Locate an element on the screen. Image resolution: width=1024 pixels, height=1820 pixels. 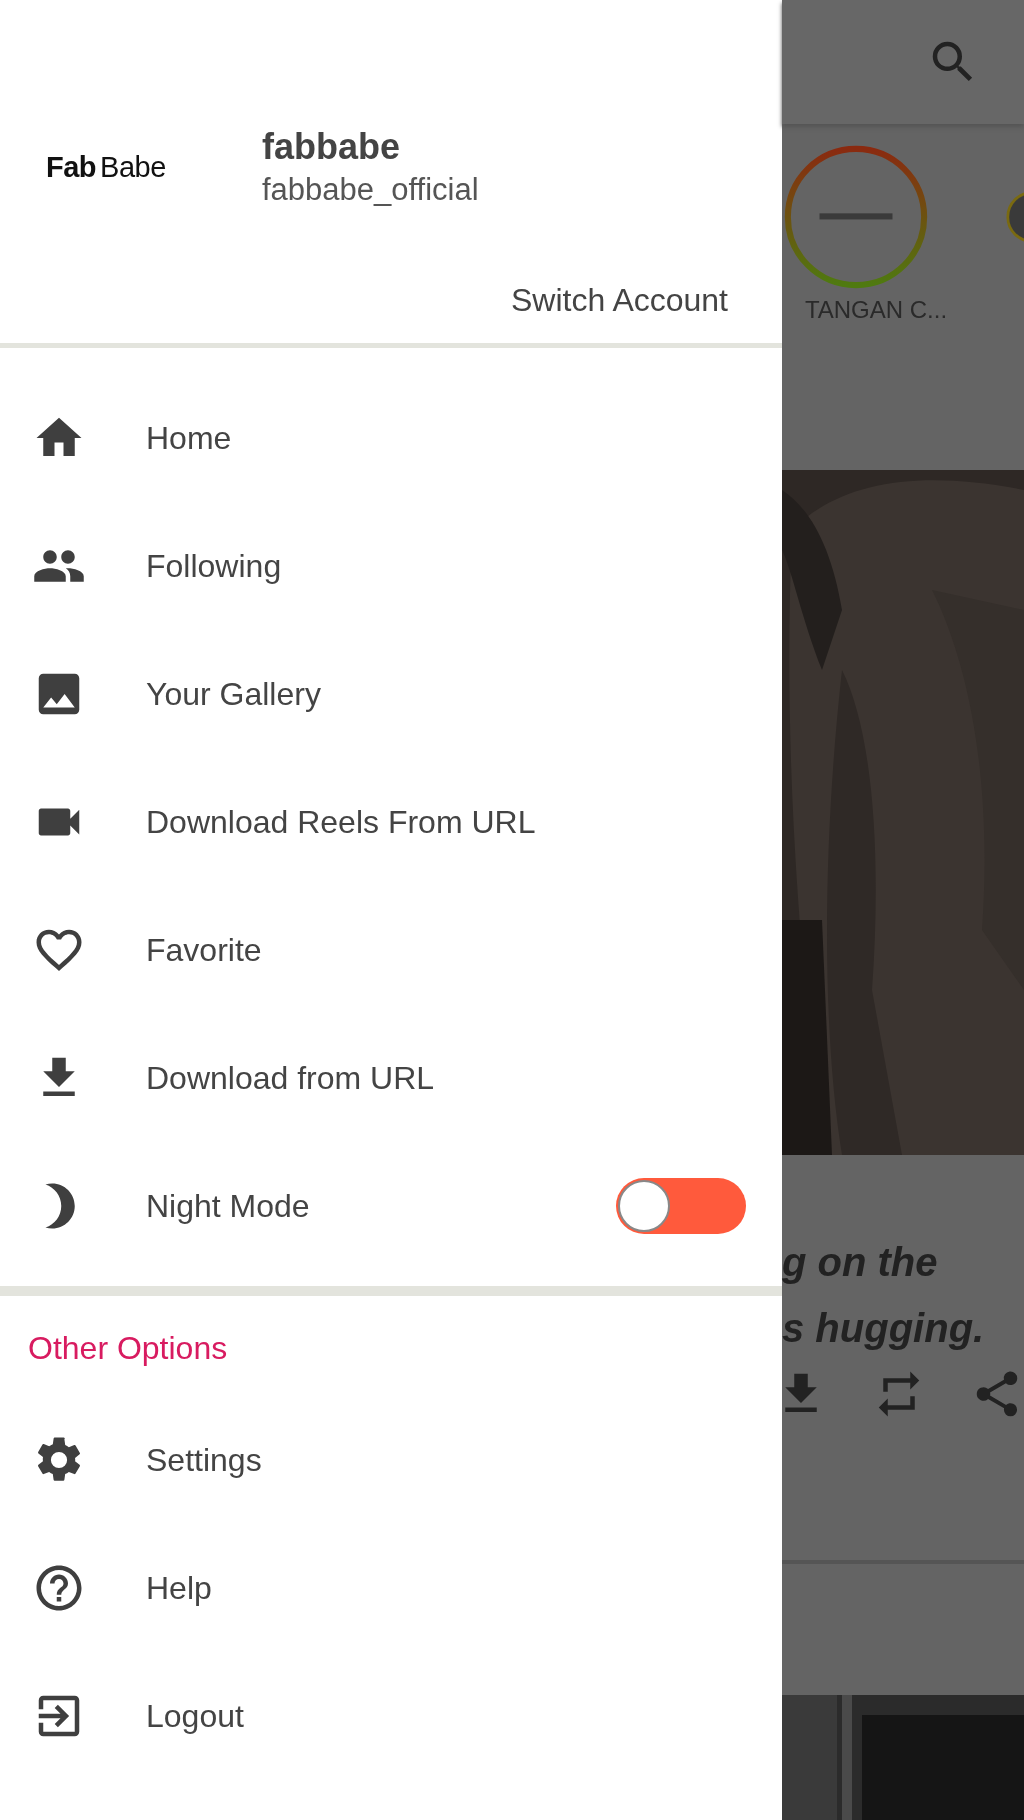
post-caption: s hugging. is located at coordinates (883, 1328).